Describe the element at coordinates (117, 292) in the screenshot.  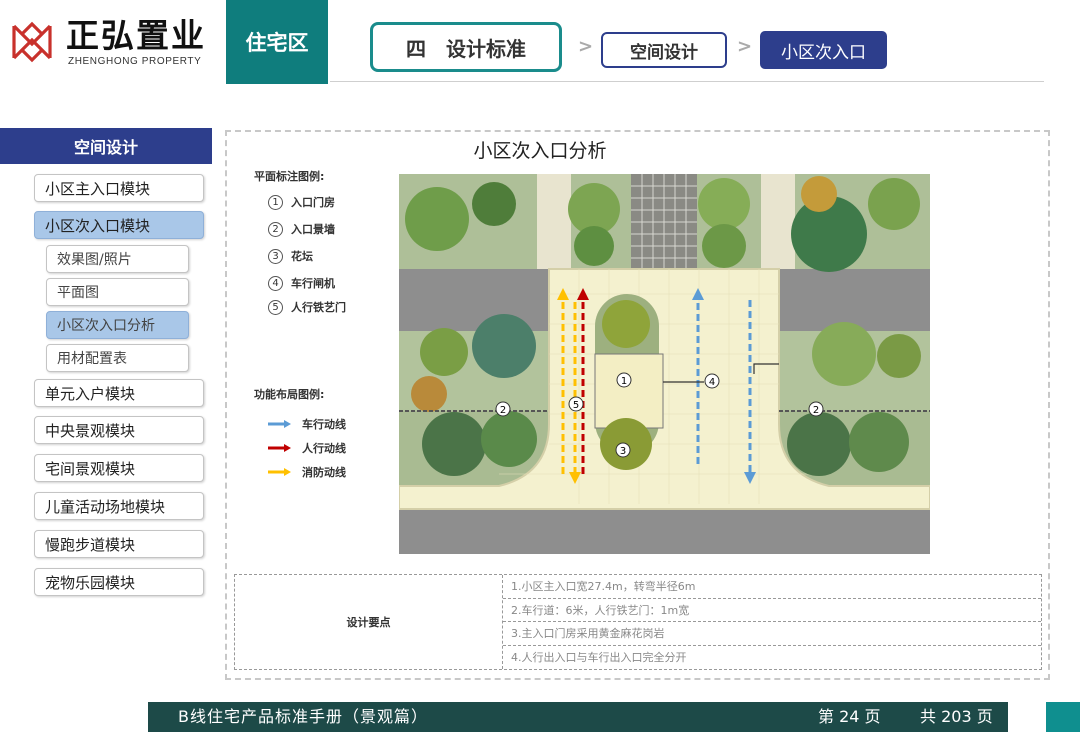
I see `sidebar-subitem-plan: 平面图` at that location.